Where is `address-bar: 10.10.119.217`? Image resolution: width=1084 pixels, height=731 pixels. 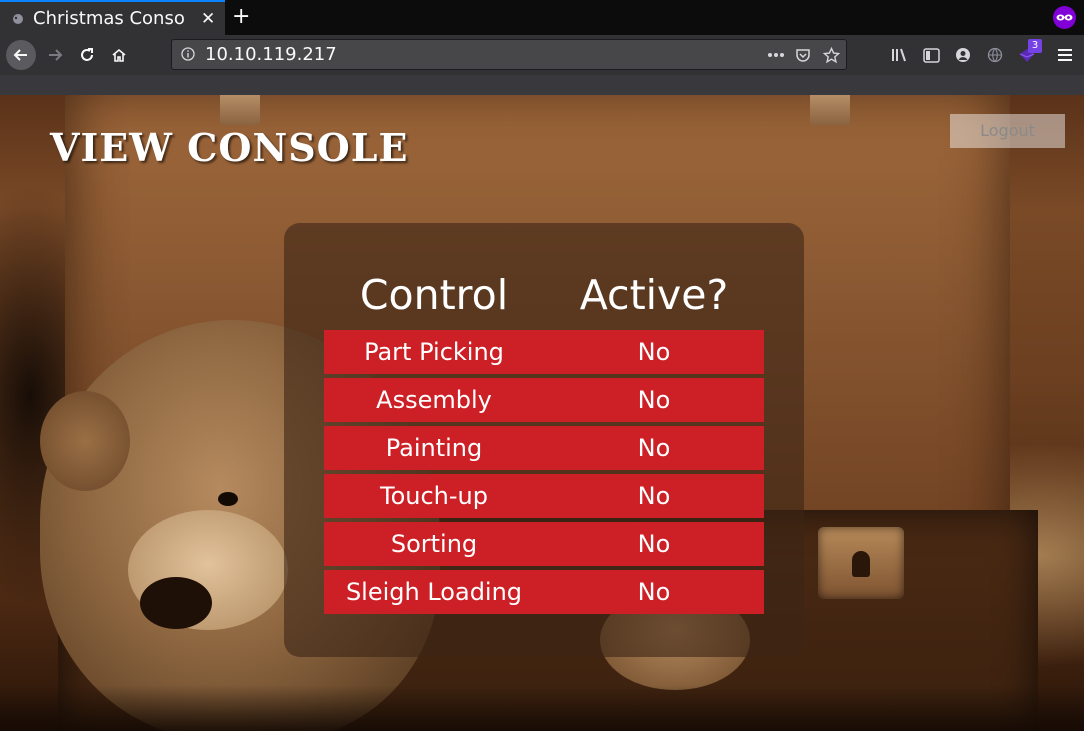
address-bar: 10.10.119.217 is located at coordinates (509, 54).